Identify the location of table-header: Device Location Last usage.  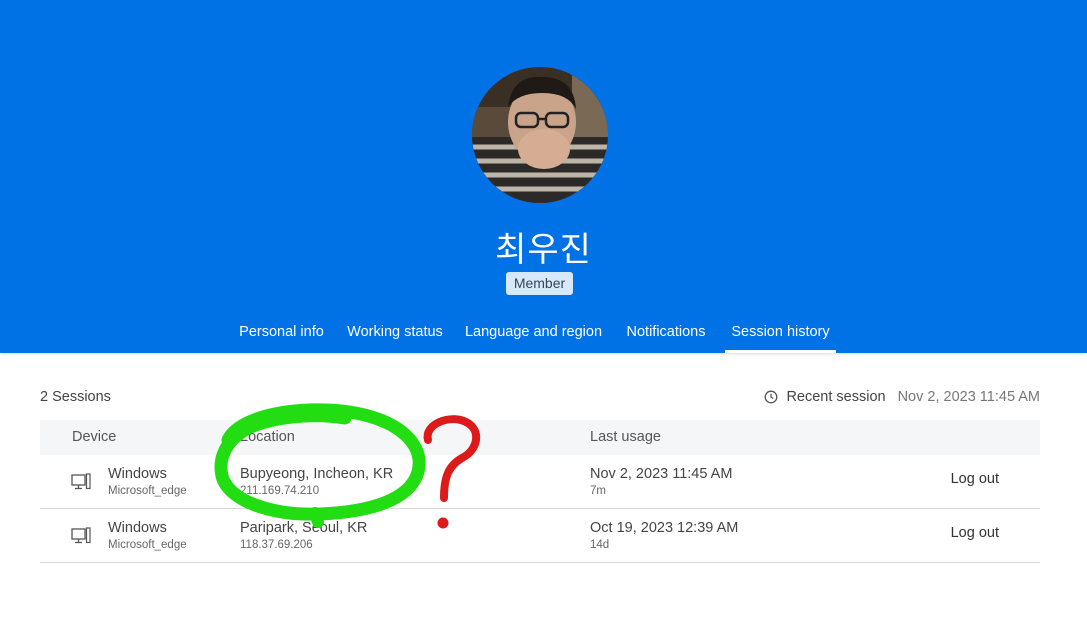
(540, 437).